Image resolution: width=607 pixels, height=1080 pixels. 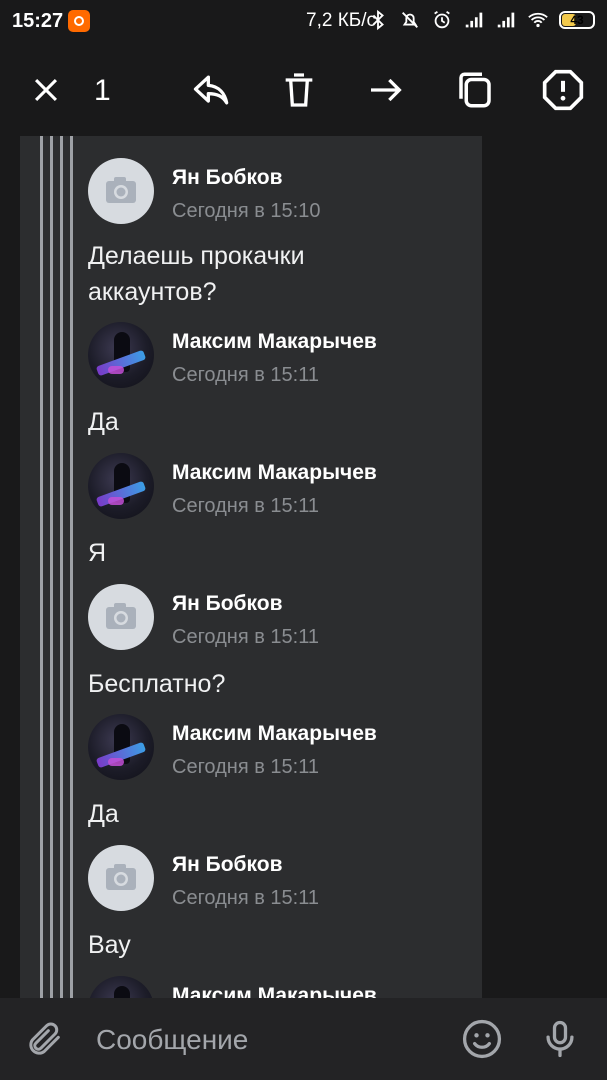 I want to click on status-time: 15:27, so click(x=38, y=21).